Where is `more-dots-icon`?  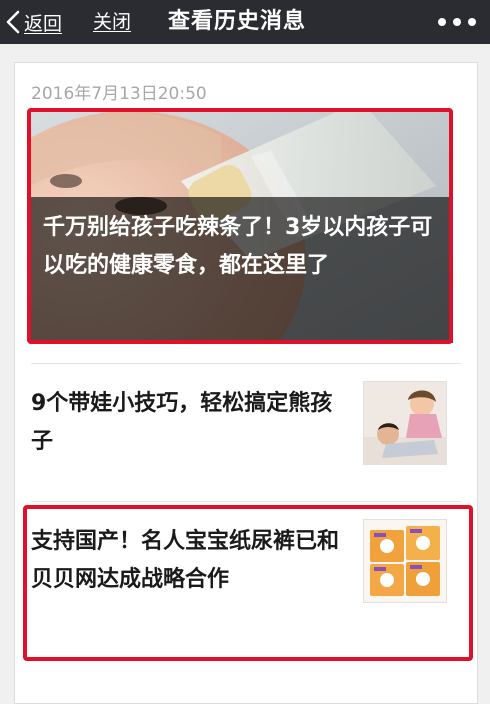 more-dots-icon is located at coordinates (457, 22).